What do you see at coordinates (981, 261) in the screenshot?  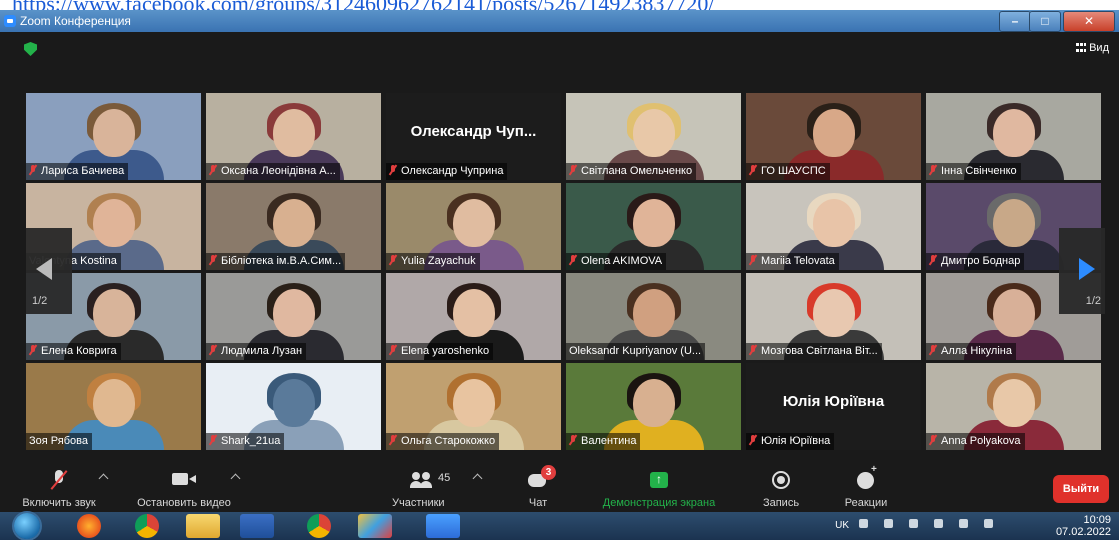 I see `participant-name: Дмитро Боднар` at bounding box center [981, 261].